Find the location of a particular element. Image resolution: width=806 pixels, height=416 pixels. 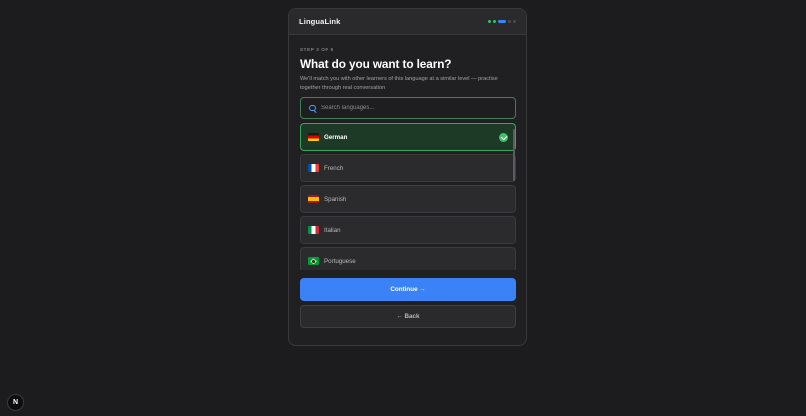

germany-flag-icon is located at coordinates (313, 137).